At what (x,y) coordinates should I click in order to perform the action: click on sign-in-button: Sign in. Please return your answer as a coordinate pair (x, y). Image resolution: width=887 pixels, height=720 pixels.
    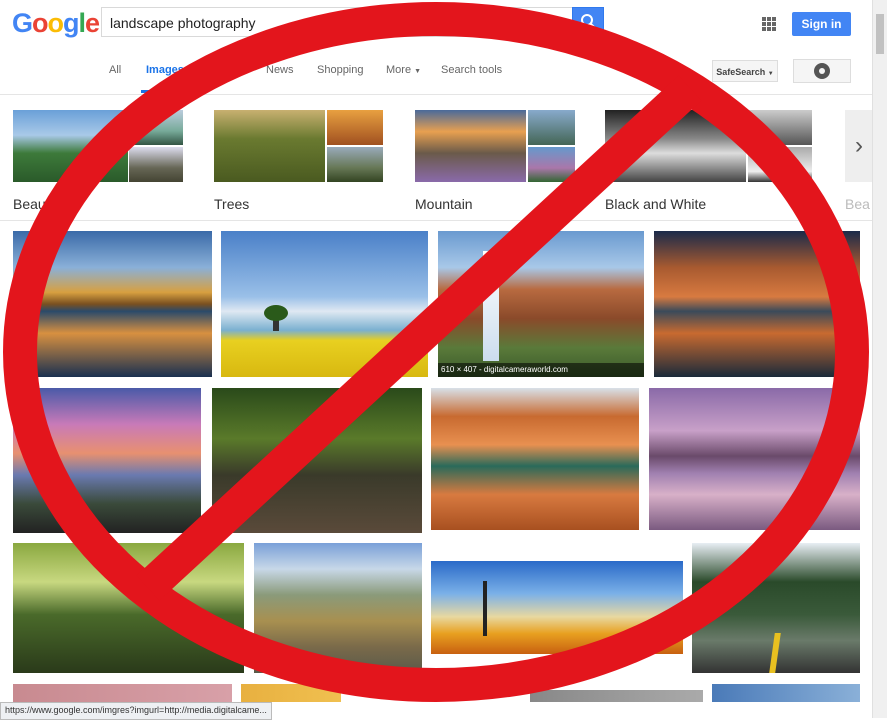
    Looking at the image, I should click on (821, 24).